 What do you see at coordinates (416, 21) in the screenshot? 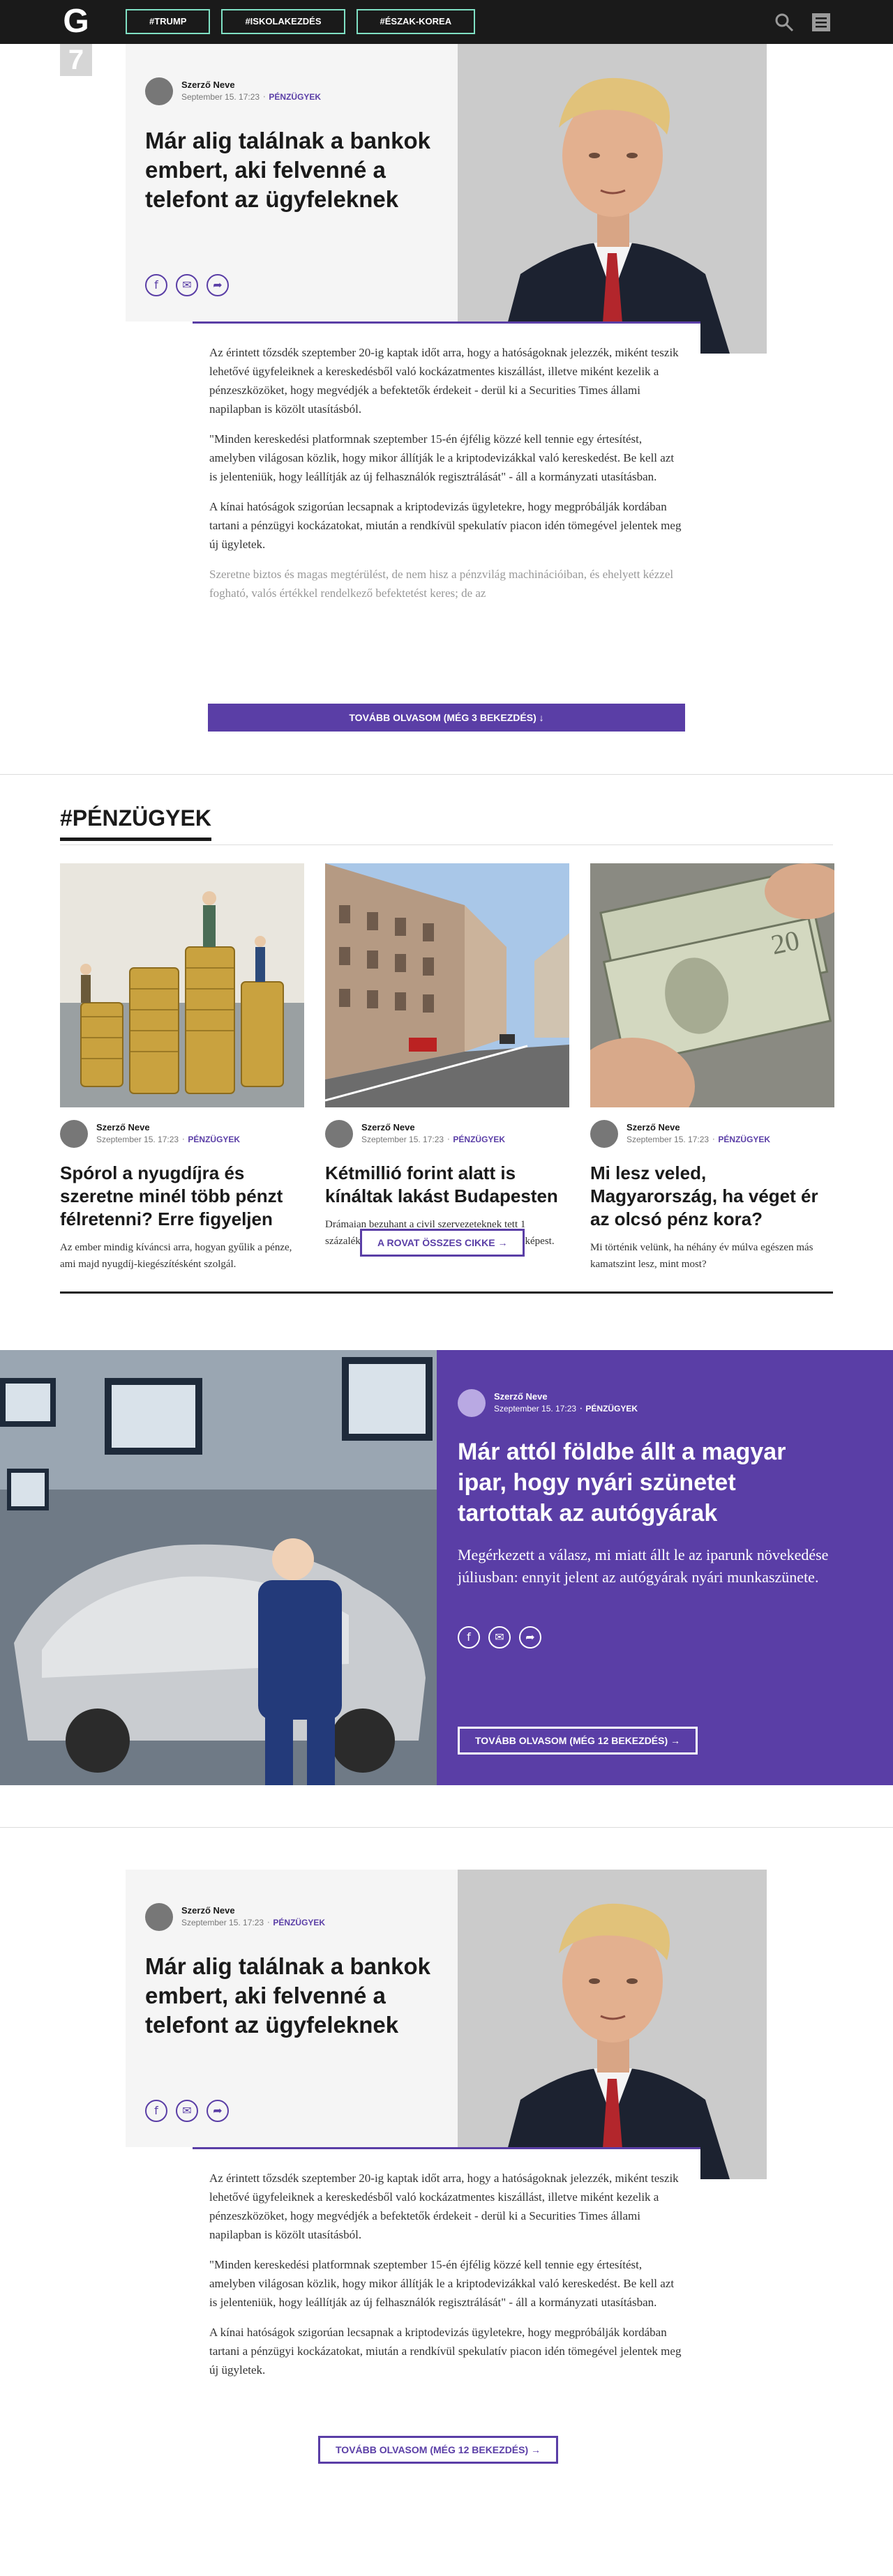
I see `tag-eszak-korea: #ÉSZAK-KOREA` at bounding box center [416, 21].